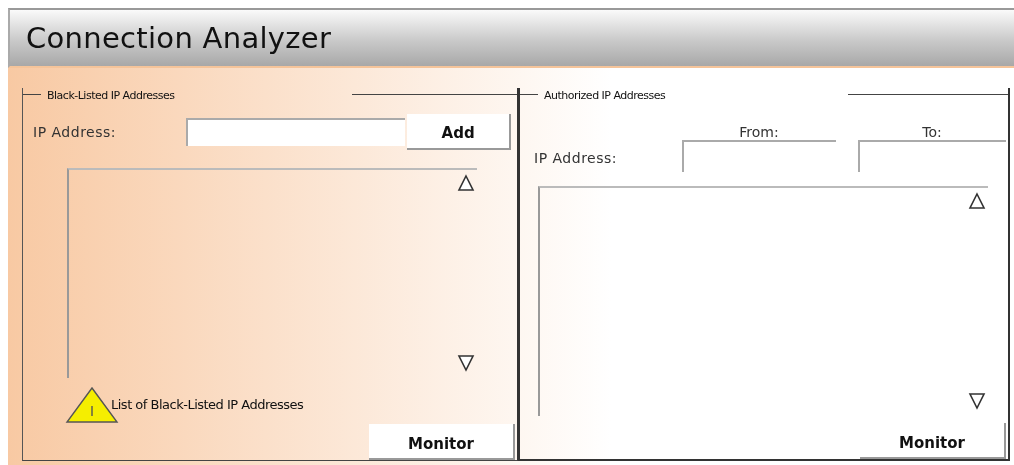 Image resolution: width=1014 pixels, height=465 pixels. What do you see at coordinates (932, 156) in the screenshot?
I see `to-field` at bounding box center [932, 156].